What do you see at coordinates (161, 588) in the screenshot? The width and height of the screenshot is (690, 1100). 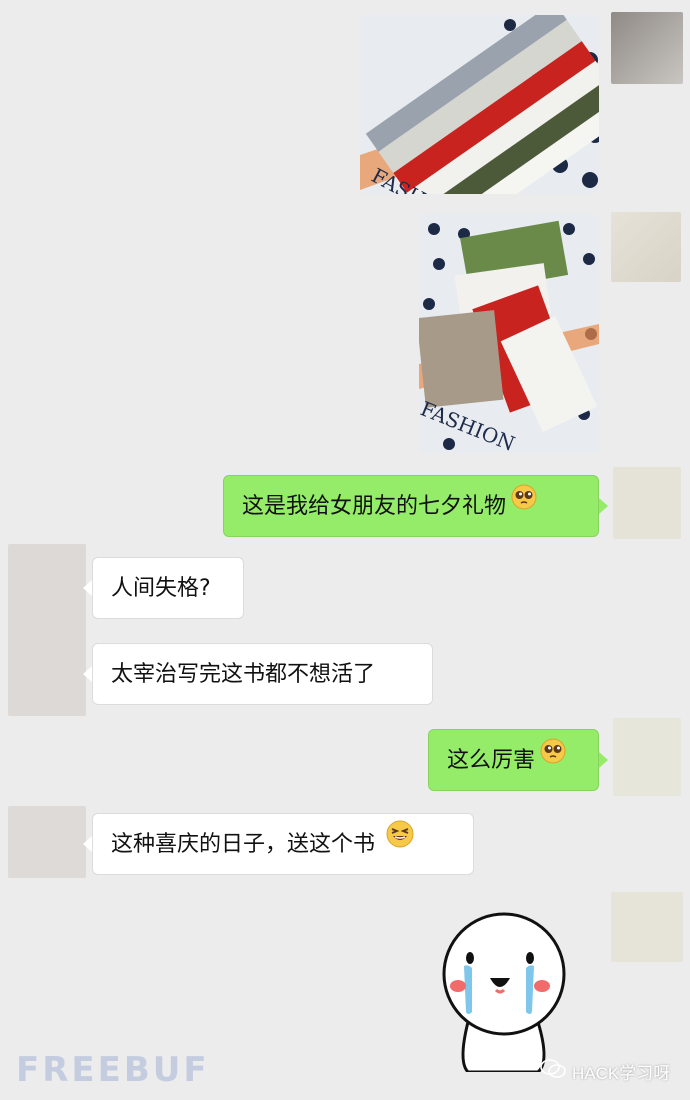 I see `message-text: 人间失格?` at bounding box center [161, 588].